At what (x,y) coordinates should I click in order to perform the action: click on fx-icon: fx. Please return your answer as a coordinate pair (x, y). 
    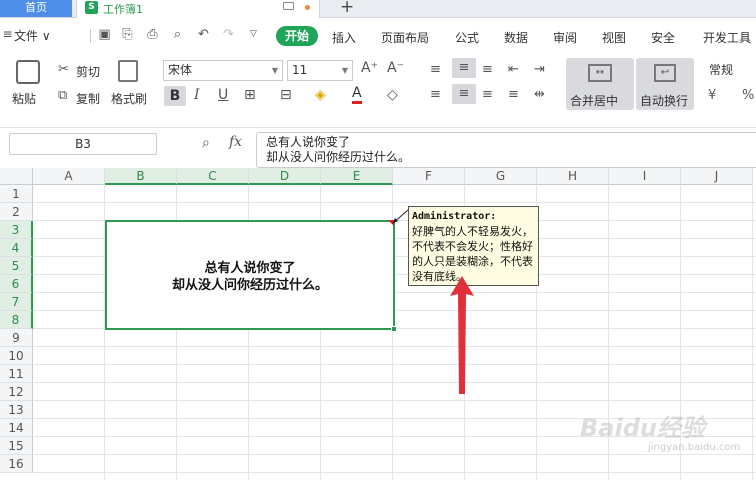
    Looking at the image, I should click on (235, 142).